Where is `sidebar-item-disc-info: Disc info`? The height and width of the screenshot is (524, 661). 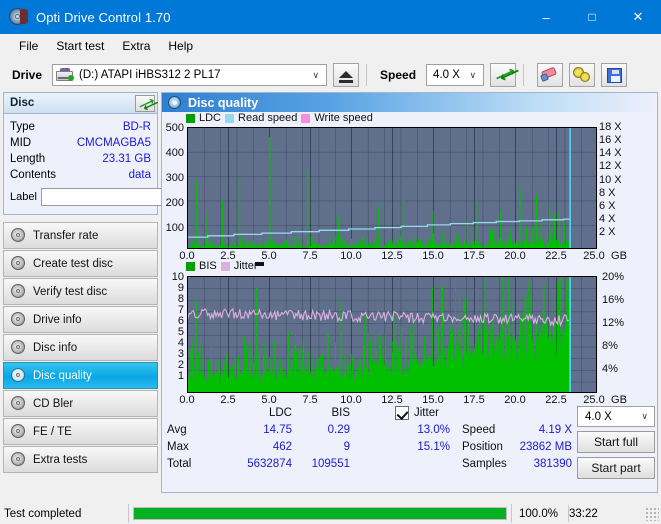
sidebar-item-disc-info: Disc info is located at coordinates (80, 347).